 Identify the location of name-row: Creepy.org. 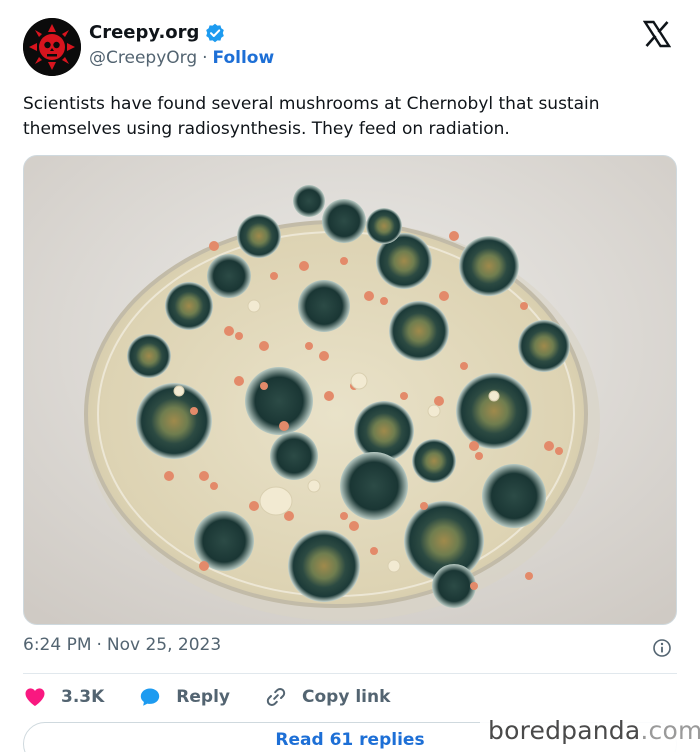
(157, 32).